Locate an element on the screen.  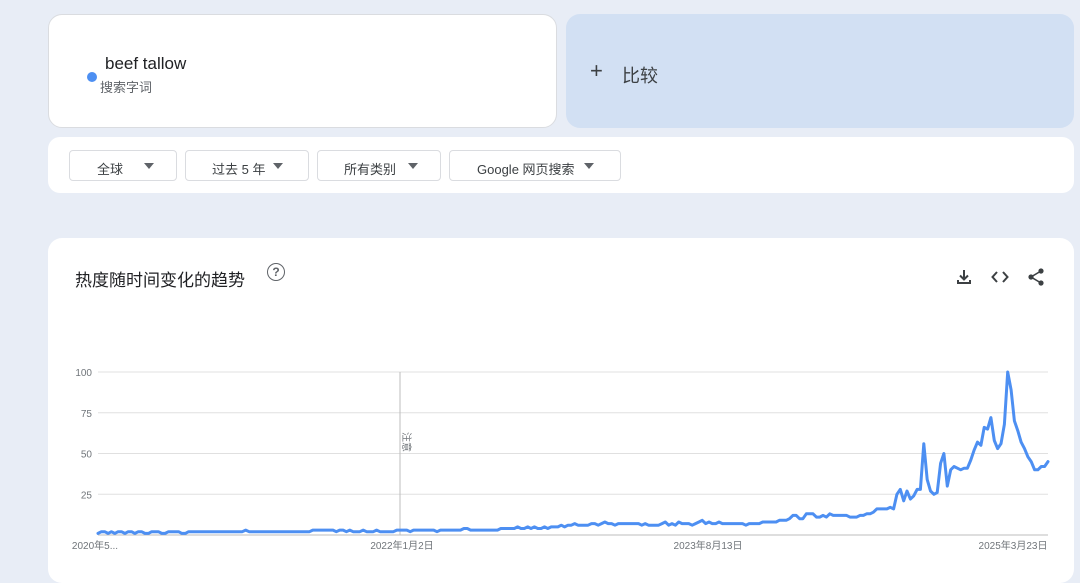
series-color-dot is located at coordinates (92, 77).